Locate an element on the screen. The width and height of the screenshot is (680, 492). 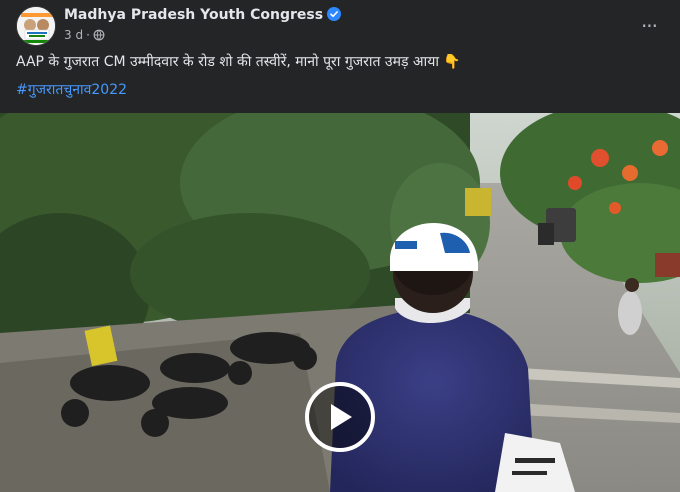
play-icon is located at coordinates (341, 417).